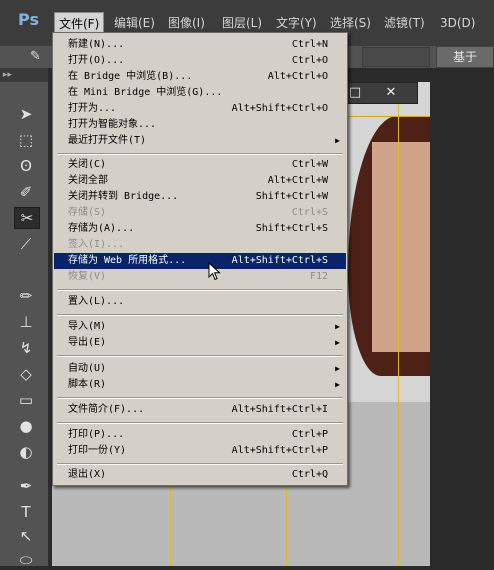  What do you see at coordinates (396, 57) in the screenshot?
I see `option-input` at bounding box center [396, 57].